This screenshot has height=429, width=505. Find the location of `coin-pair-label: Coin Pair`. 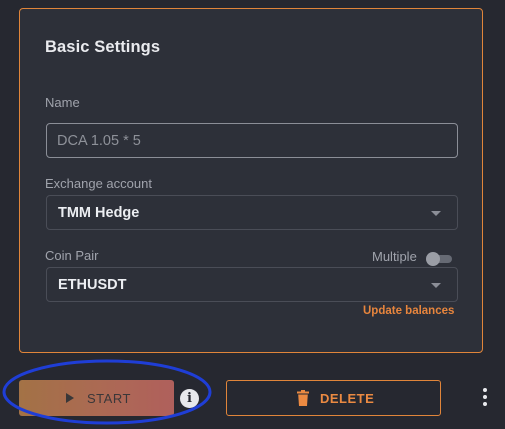

coin-pair-label: Coin Pair is located at coordinates (72, 255).